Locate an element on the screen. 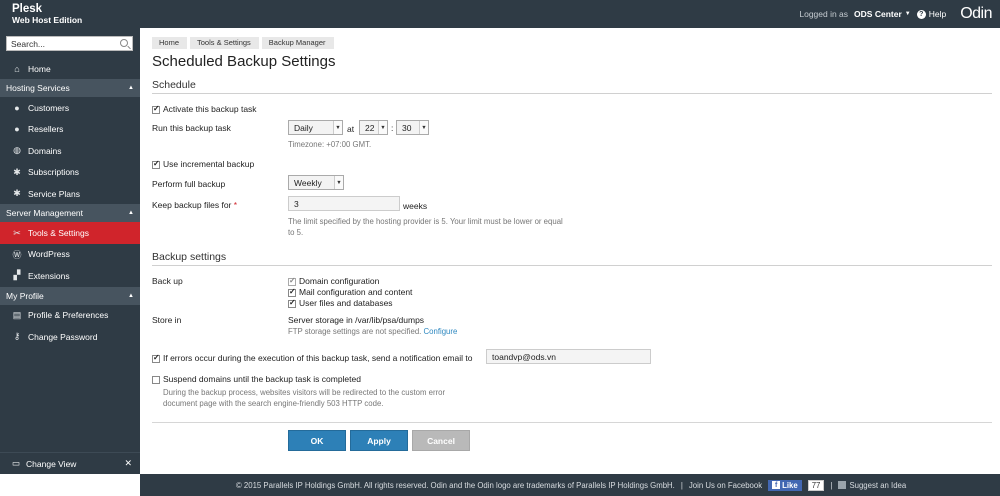  change-view-label: Change View is located at coordinates (51, 463).